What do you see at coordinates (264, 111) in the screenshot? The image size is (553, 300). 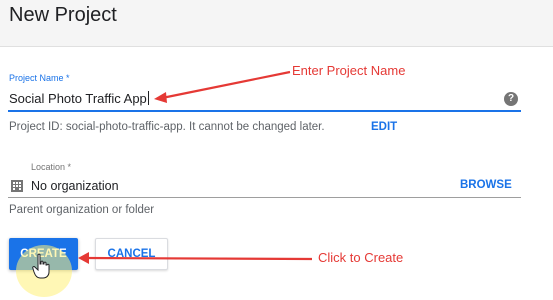 I see `project-name-underline` at bounding box center [264, 111].